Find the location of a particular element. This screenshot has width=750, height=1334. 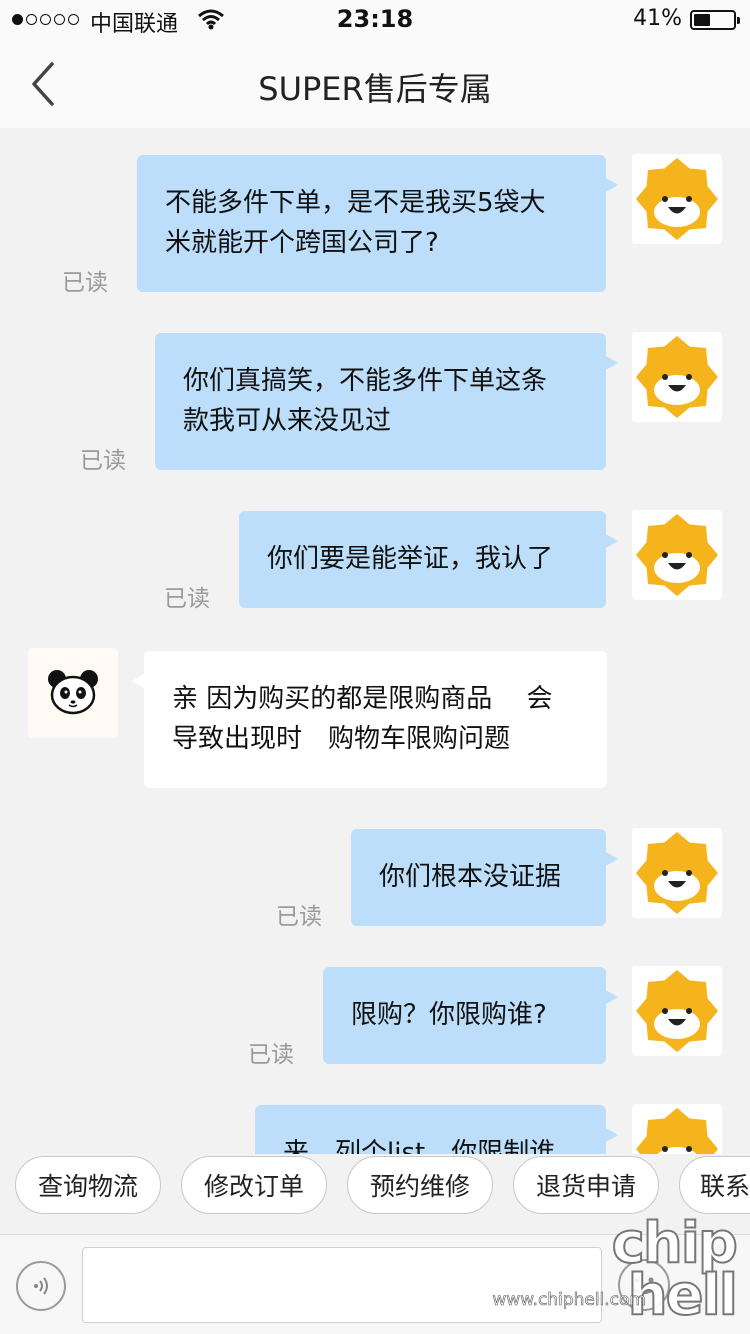

message-text-line: 你们根本没证据 is located at coordinates (470, 877).